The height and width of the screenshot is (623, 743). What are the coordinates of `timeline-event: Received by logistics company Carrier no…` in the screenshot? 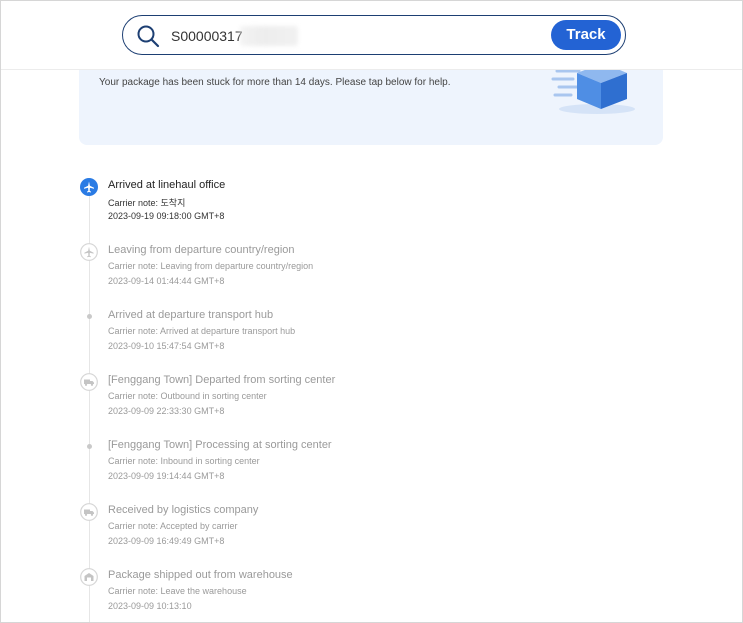 It's located at (371, 533).